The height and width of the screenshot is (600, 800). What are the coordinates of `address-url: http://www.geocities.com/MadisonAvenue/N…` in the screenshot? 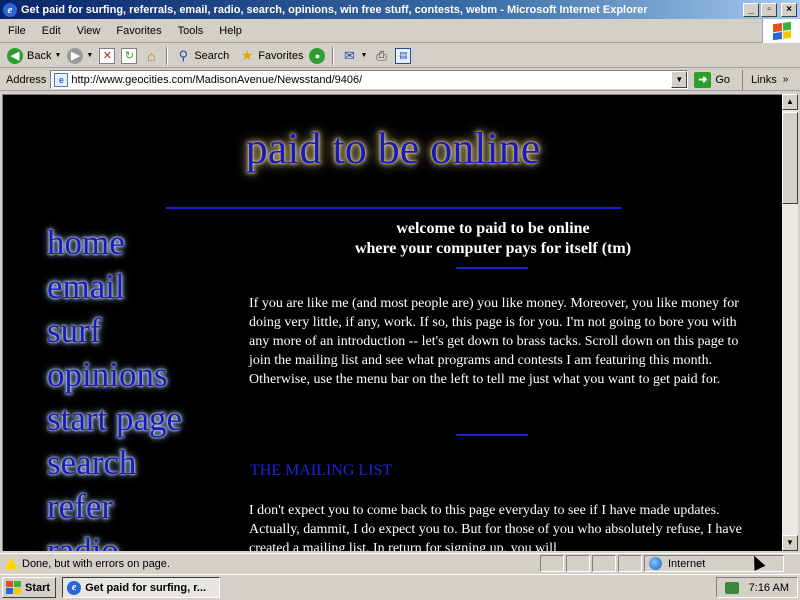 It's located at (371, 80).